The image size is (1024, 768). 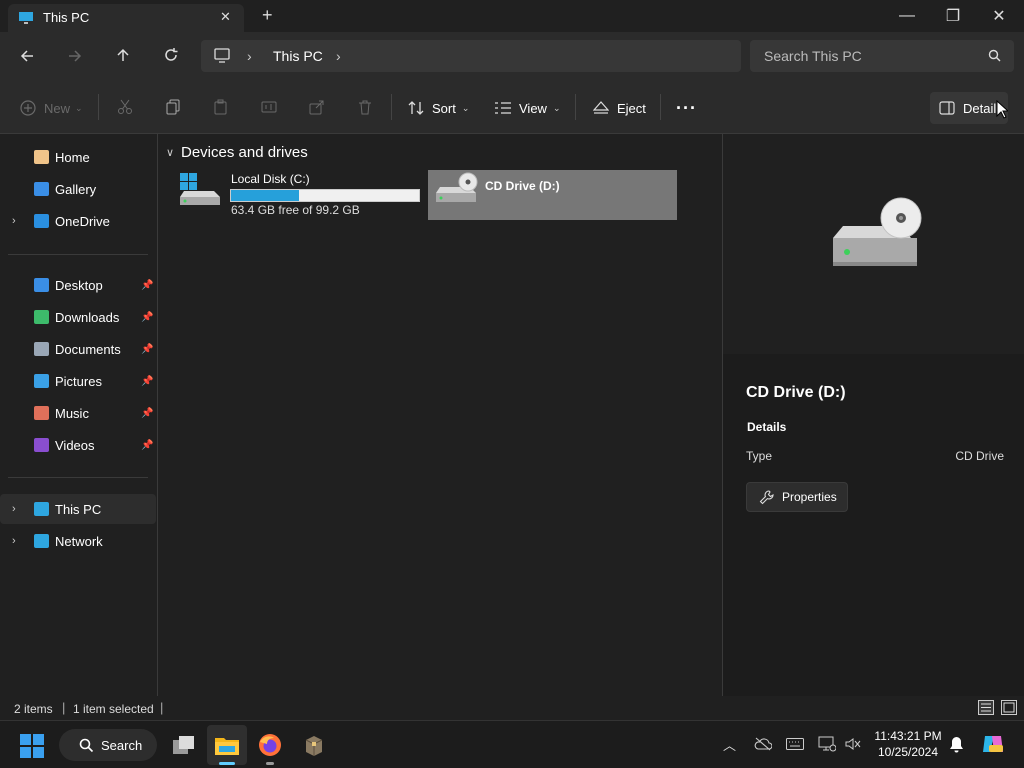 What do you see at coordinates (298, 56) in the screenshot?
I see `breadcrumb-this-pc: This PC` at bounding box center [298, 56].